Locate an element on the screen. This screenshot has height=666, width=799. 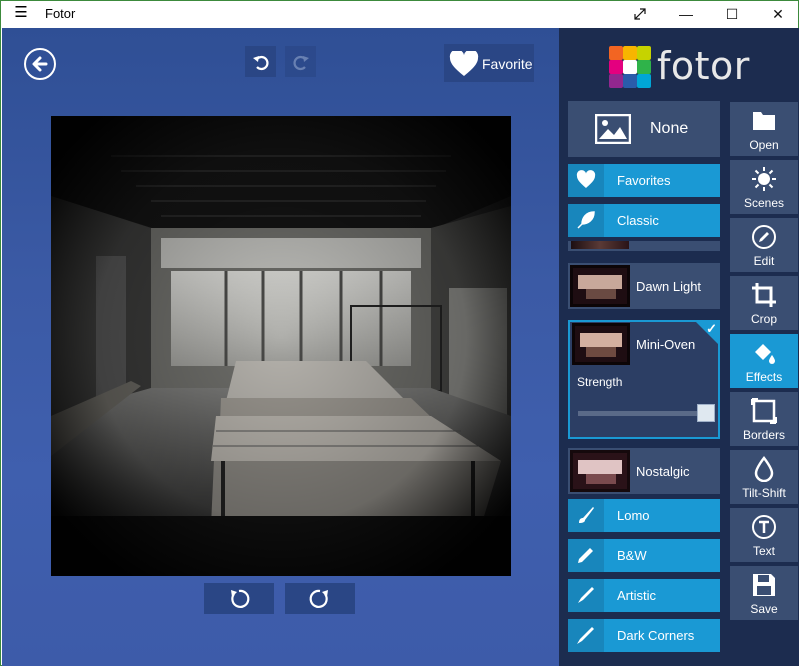
rotate-left-button is located at coordinates (239, 598).